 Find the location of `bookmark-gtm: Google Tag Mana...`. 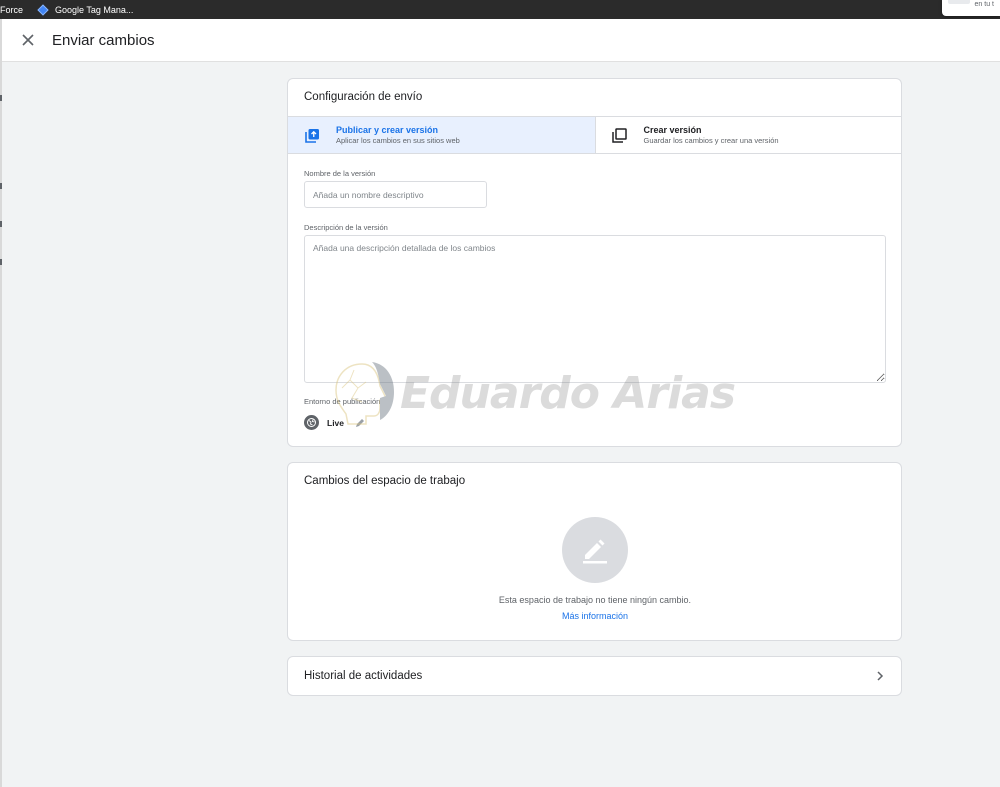

bookmark-gtm: Google Tag Mana... is located at coordinates (84, 9).